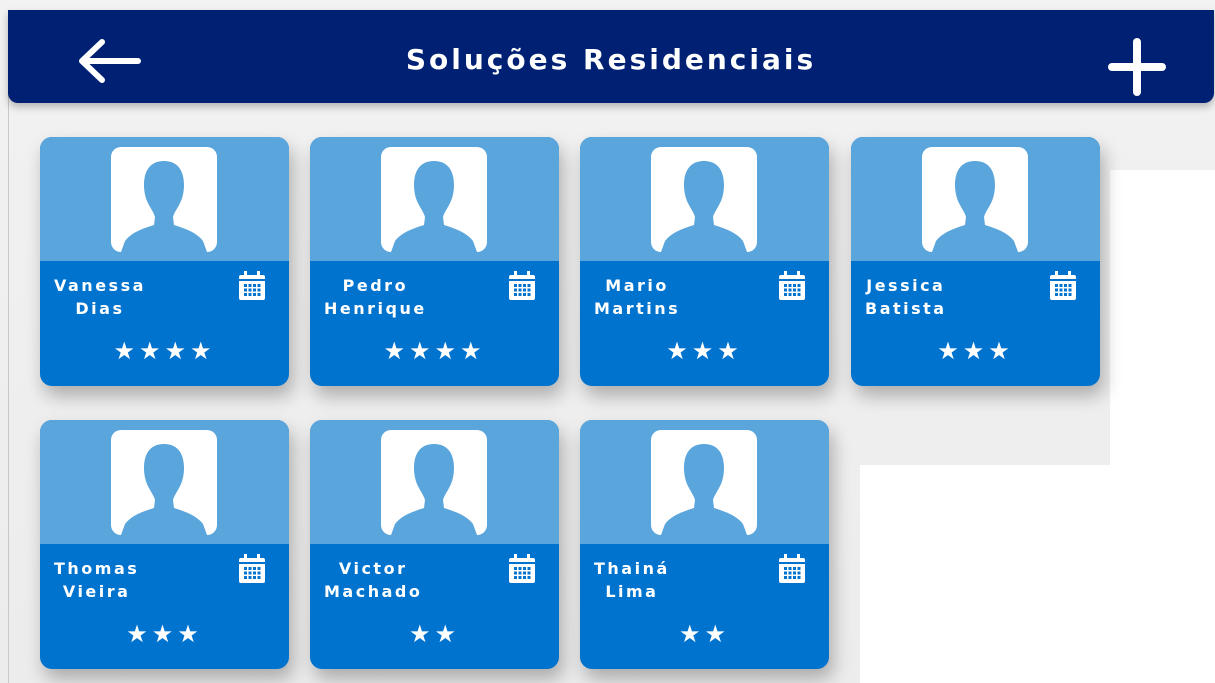 The height and width of the screenshot is (683, 1215). Describe the element at coordinates (375, 285) in the screenshot. I see `contact-first-name: Pedro` at that location.